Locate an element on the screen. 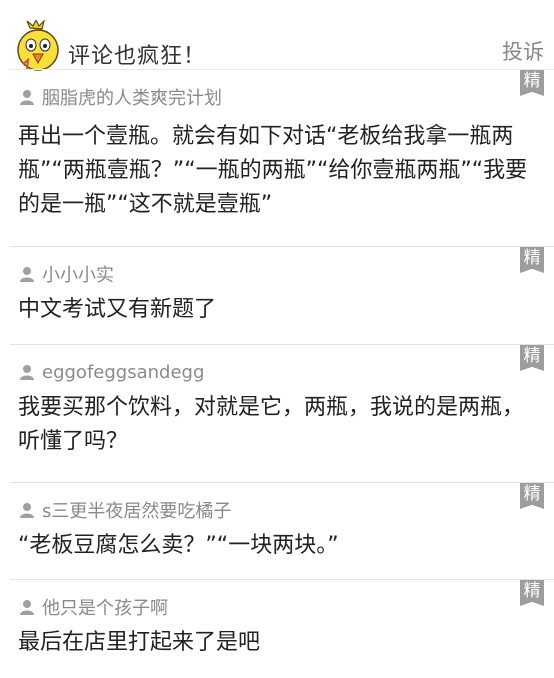 Image resolution: width=554 pixels, height=678 pixels. comment-item: 精 小小小实 中文考试又有新题了 is located at coordinates (282, 296).